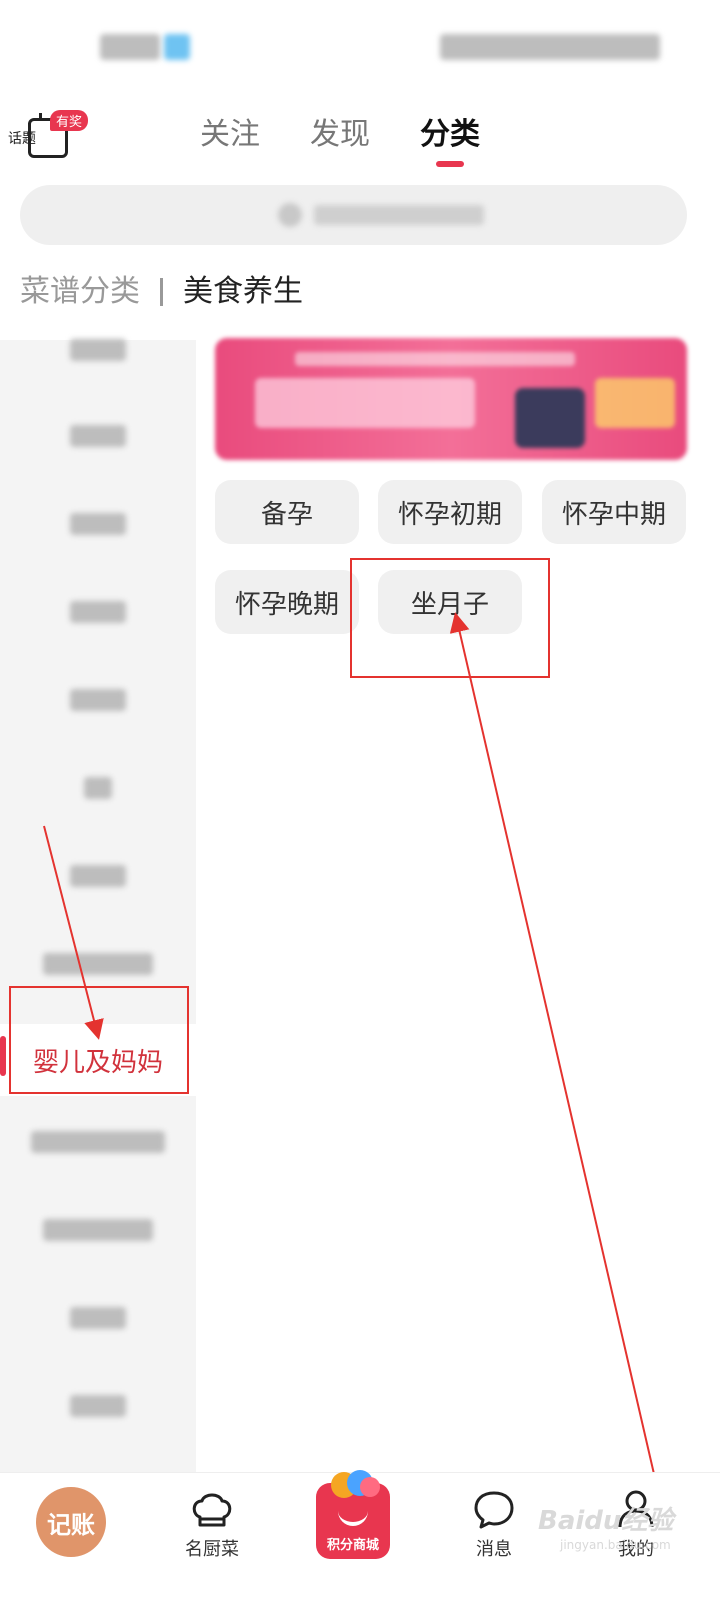 The width and height of the screenshot is (720, 1600). I want to click on topic-label: 话题, so click(22, 139).